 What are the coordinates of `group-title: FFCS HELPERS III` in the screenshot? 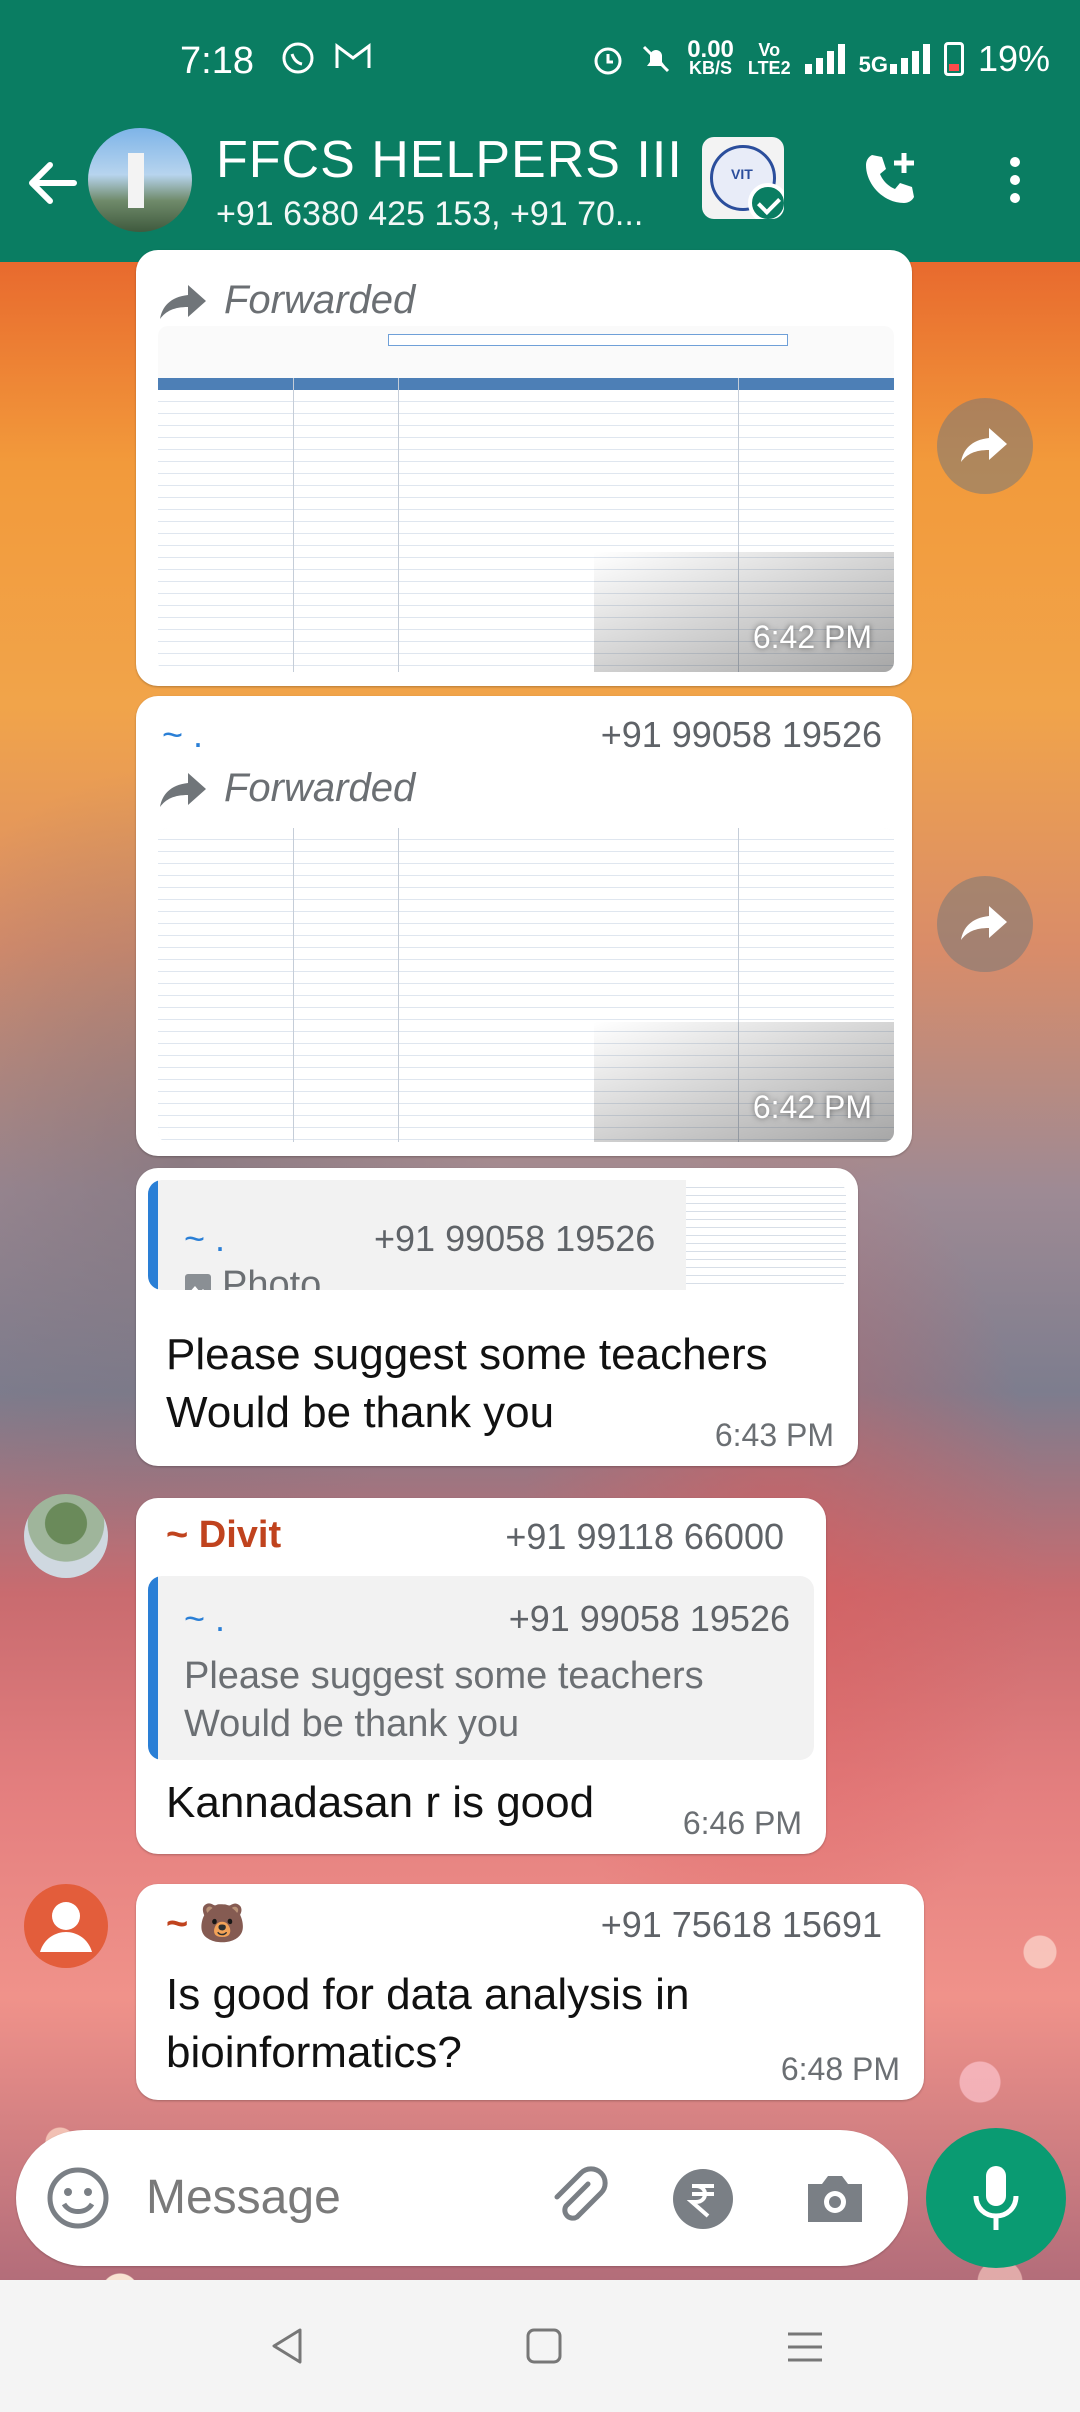 It's located at (449, 160).